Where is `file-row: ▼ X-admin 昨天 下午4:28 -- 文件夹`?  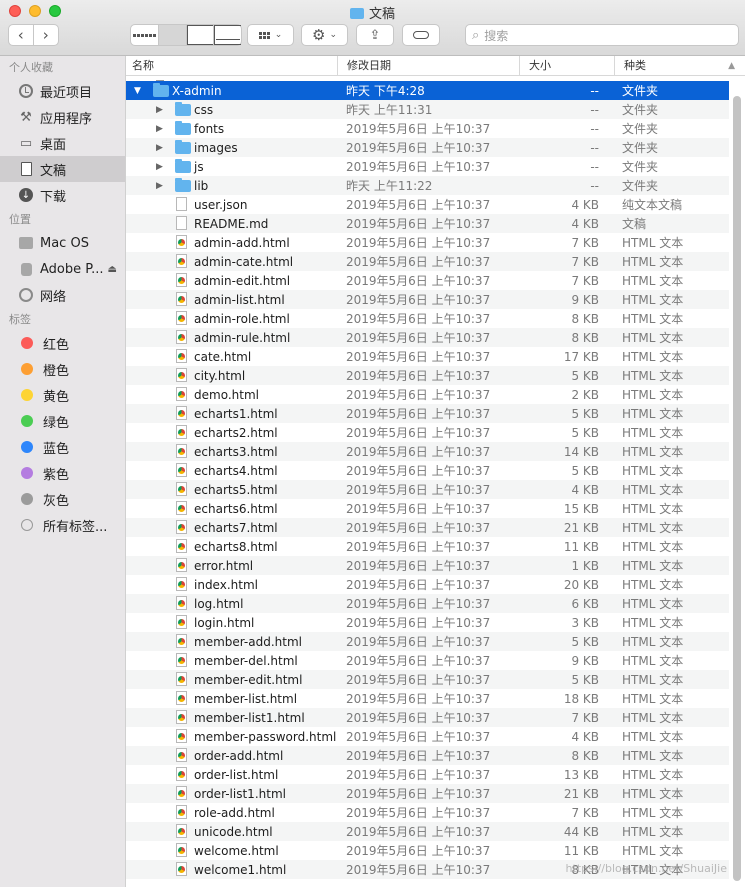
file-row: ▼ X-admin 昨天 下午4:28 -- 文件夹 is located at coordinates (427, 90).